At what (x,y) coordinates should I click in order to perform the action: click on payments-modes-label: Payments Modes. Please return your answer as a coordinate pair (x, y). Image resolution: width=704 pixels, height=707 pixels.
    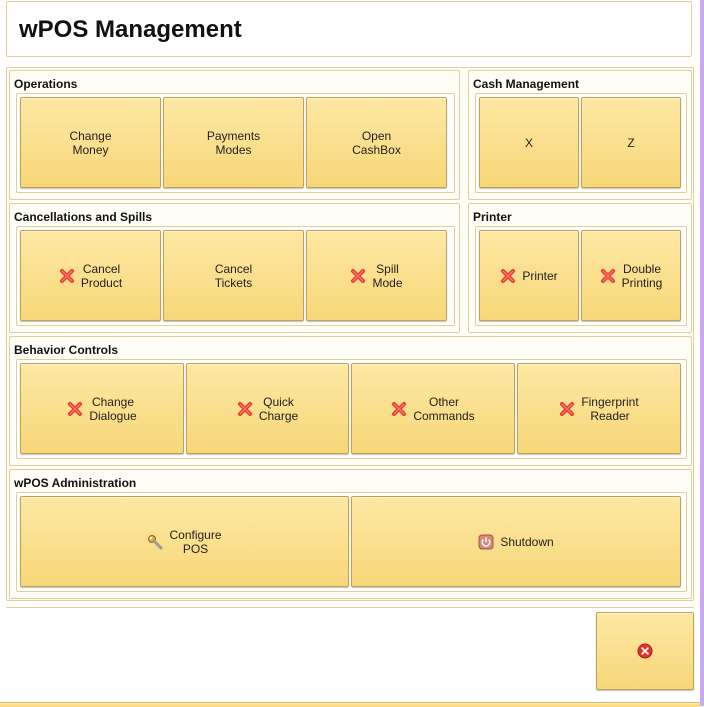
    Looking at the image, I should click on (233, 142).